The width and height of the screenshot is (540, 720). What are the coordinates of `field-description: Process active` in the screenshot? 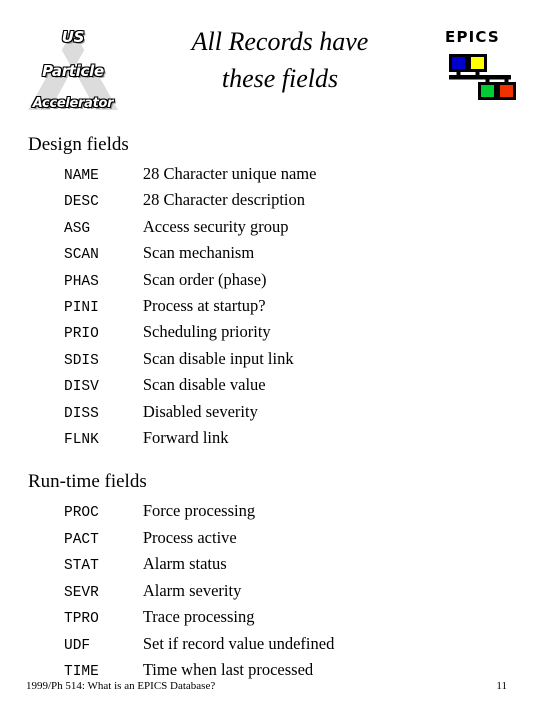 It's located at (189, 537).